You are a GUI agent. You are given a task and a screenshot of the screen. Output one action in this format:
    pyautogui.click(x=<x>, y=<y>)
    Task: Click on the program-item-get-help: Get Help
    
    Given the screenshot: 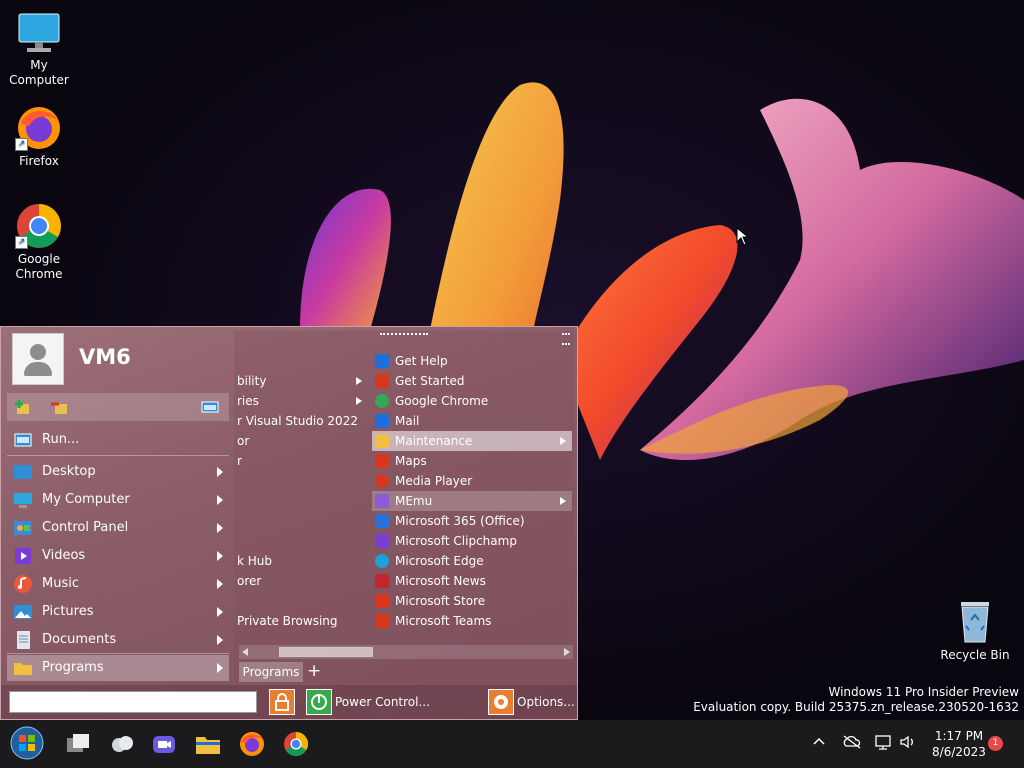 What is the action you would take?
    pyautogui.click(x=474, y=361)
    